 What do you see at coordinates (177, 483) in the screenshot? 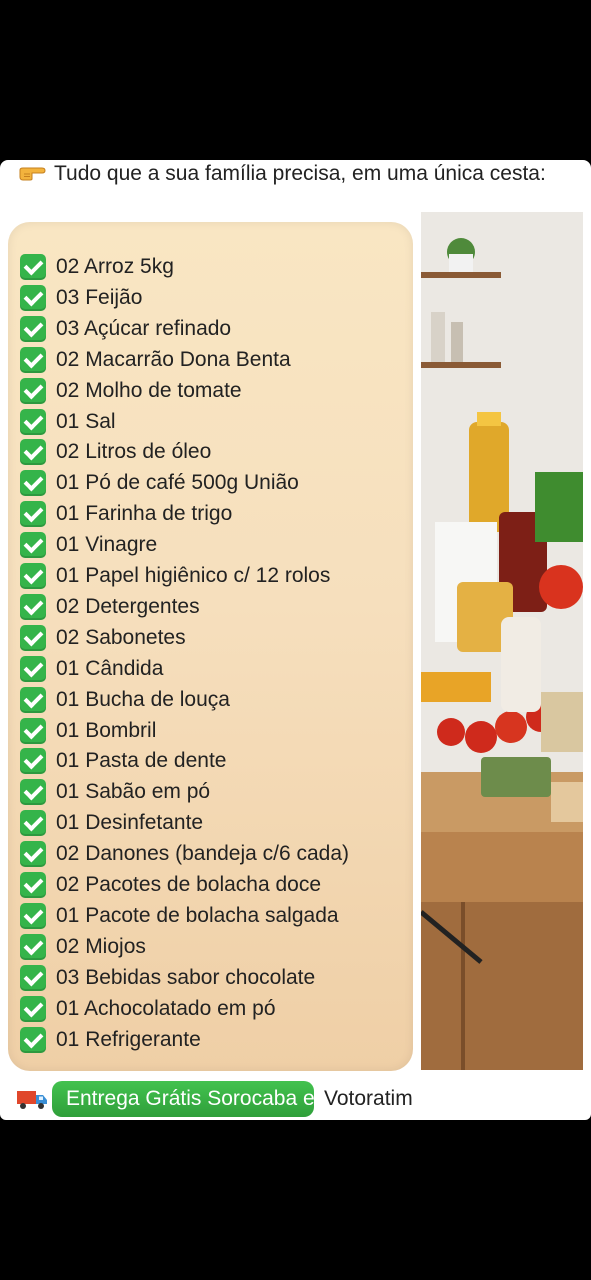
I see `checklist-item-label: 01 Pó de café 500g União` at bounding box center [177, 483].